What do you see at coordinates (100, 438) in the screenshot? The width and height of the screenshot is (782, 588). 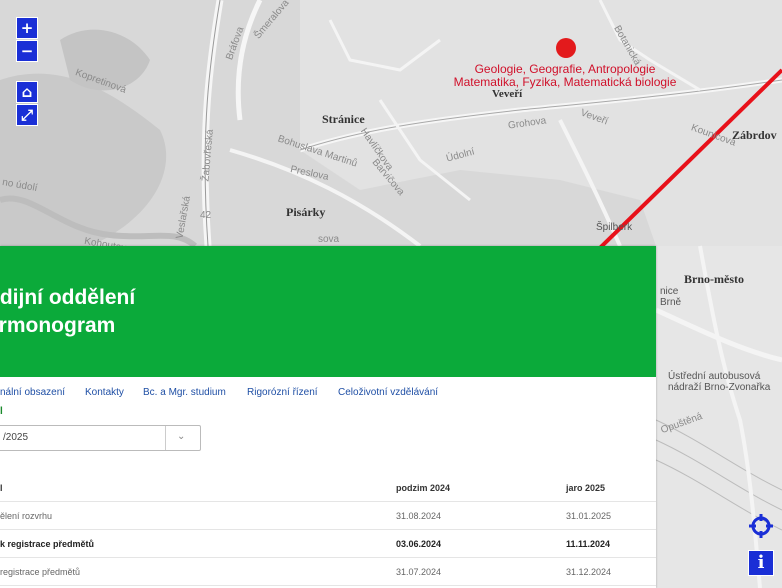 I see `semester-select: /2025 ⌄` at bounding box center [100, 438].